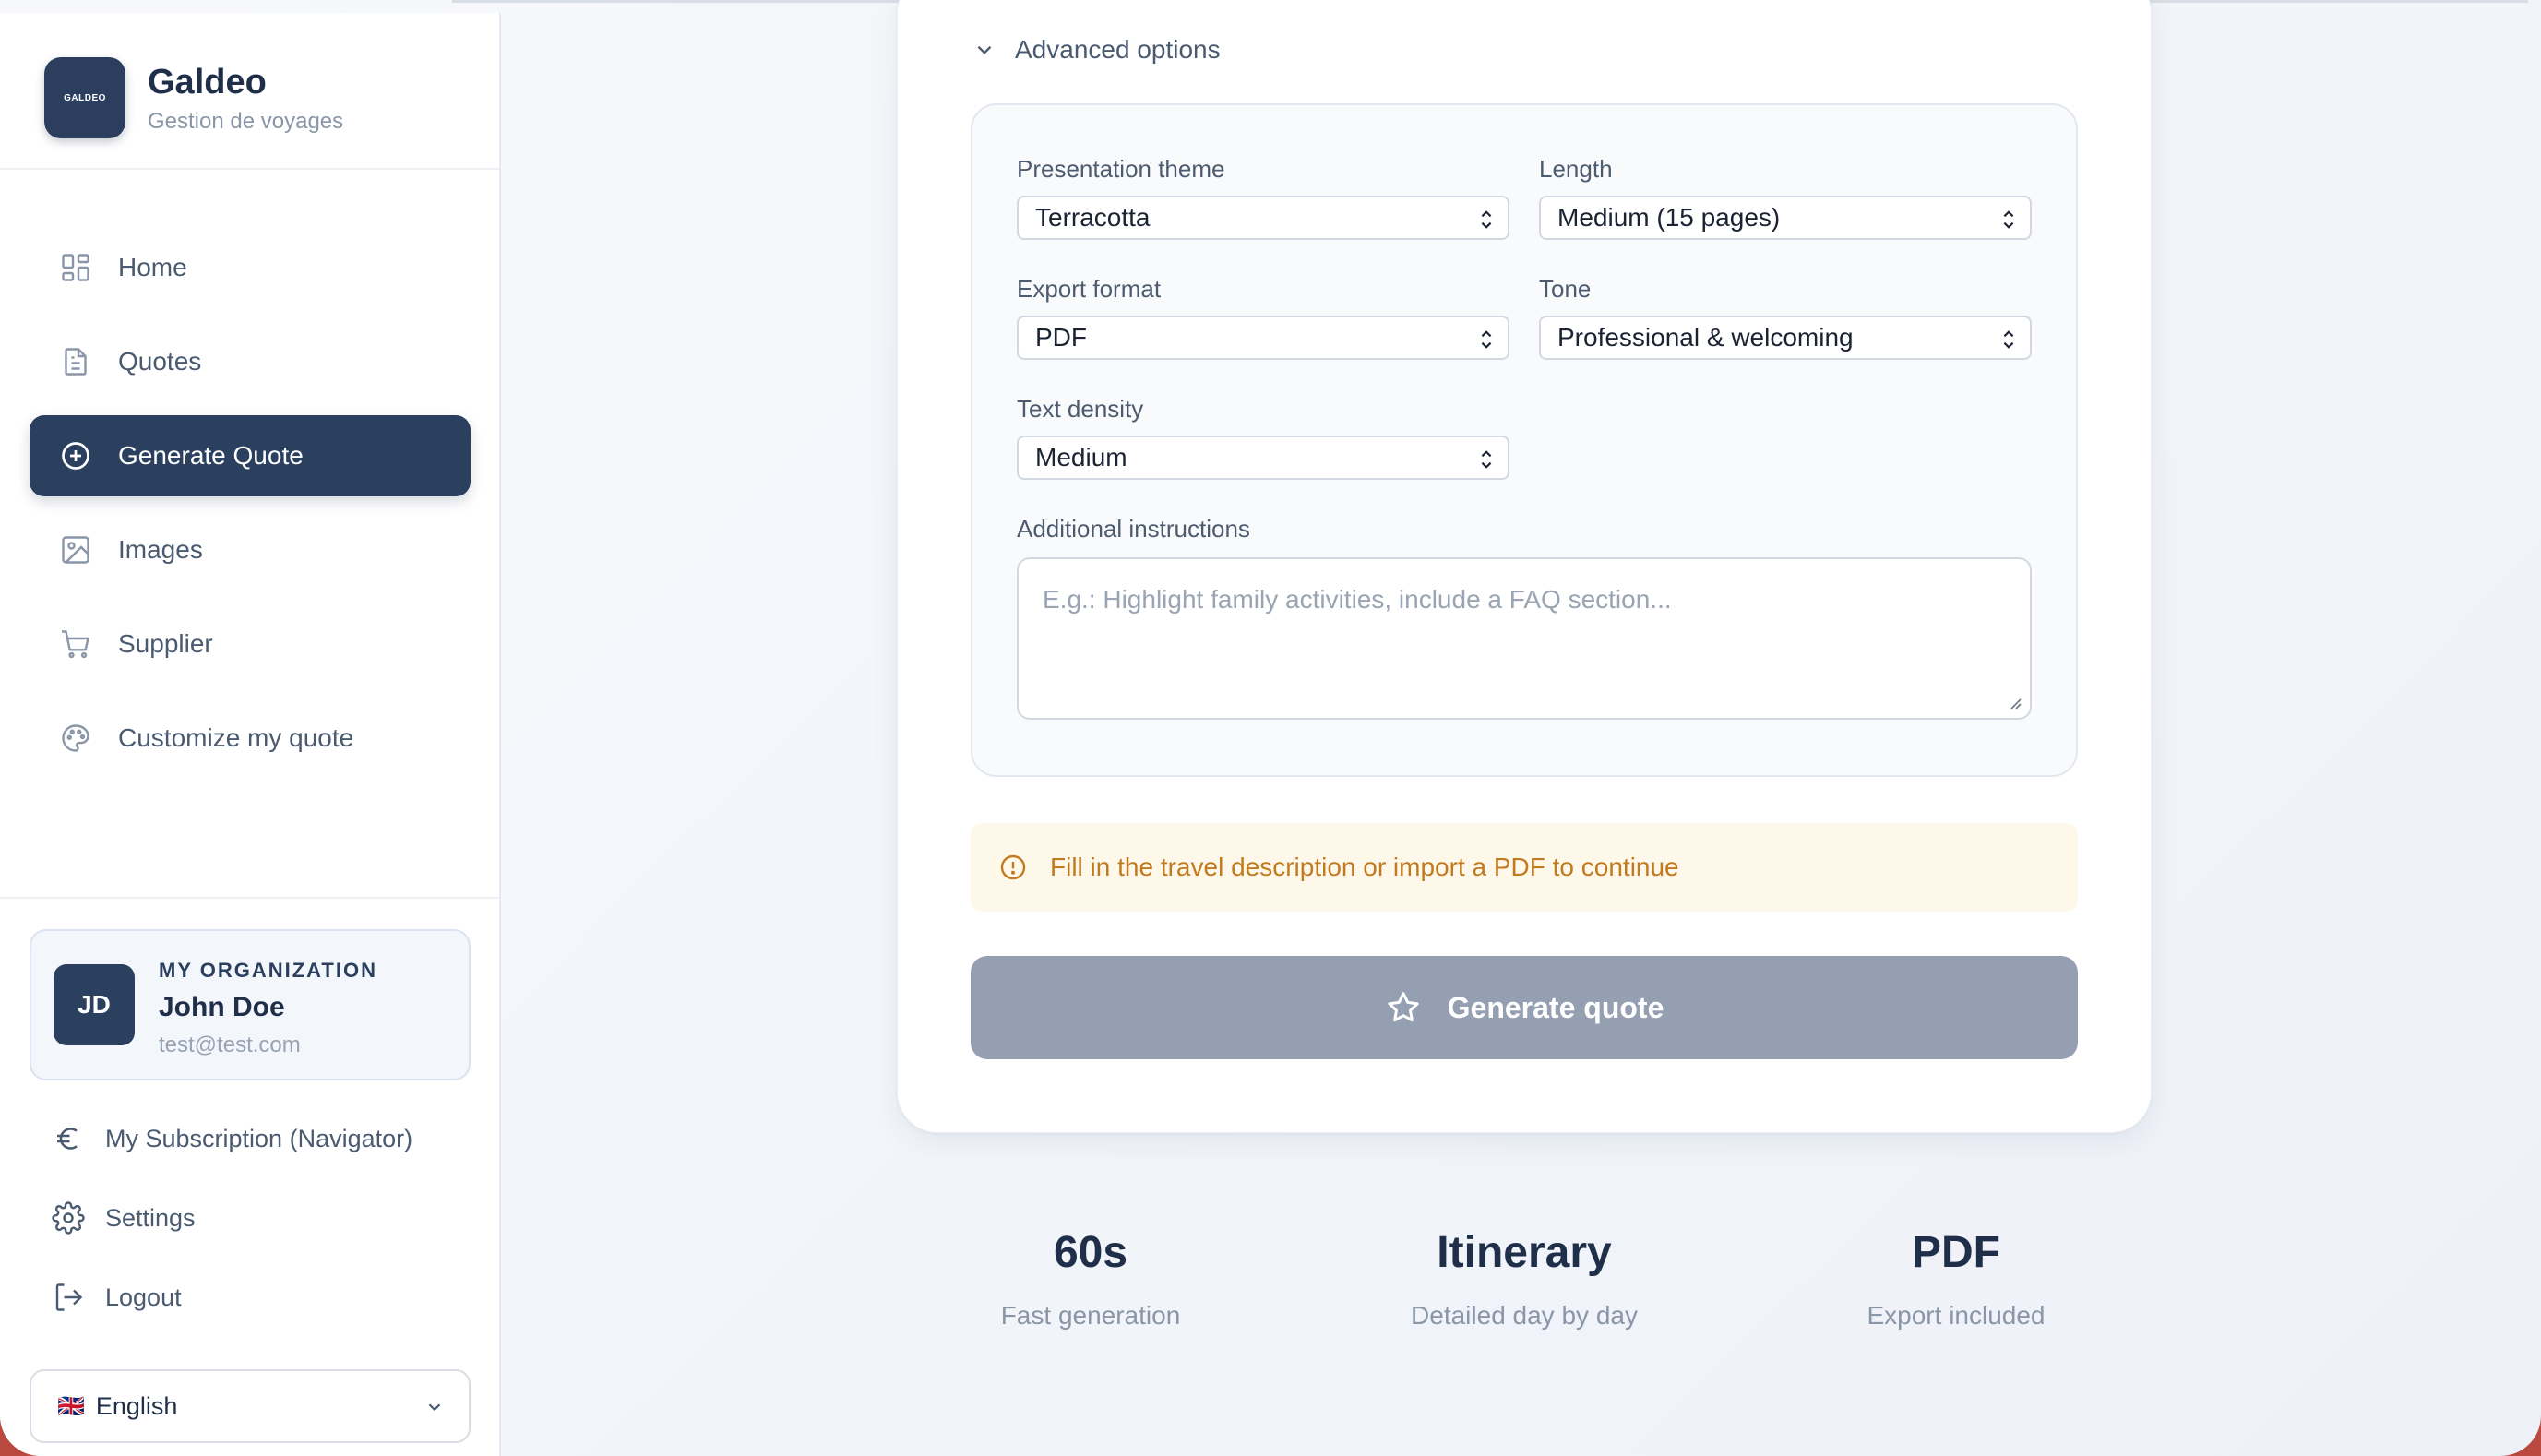 The image size is (2541, 1456). I want to click on stat-label: Fast generation, so click(1090, 1315).